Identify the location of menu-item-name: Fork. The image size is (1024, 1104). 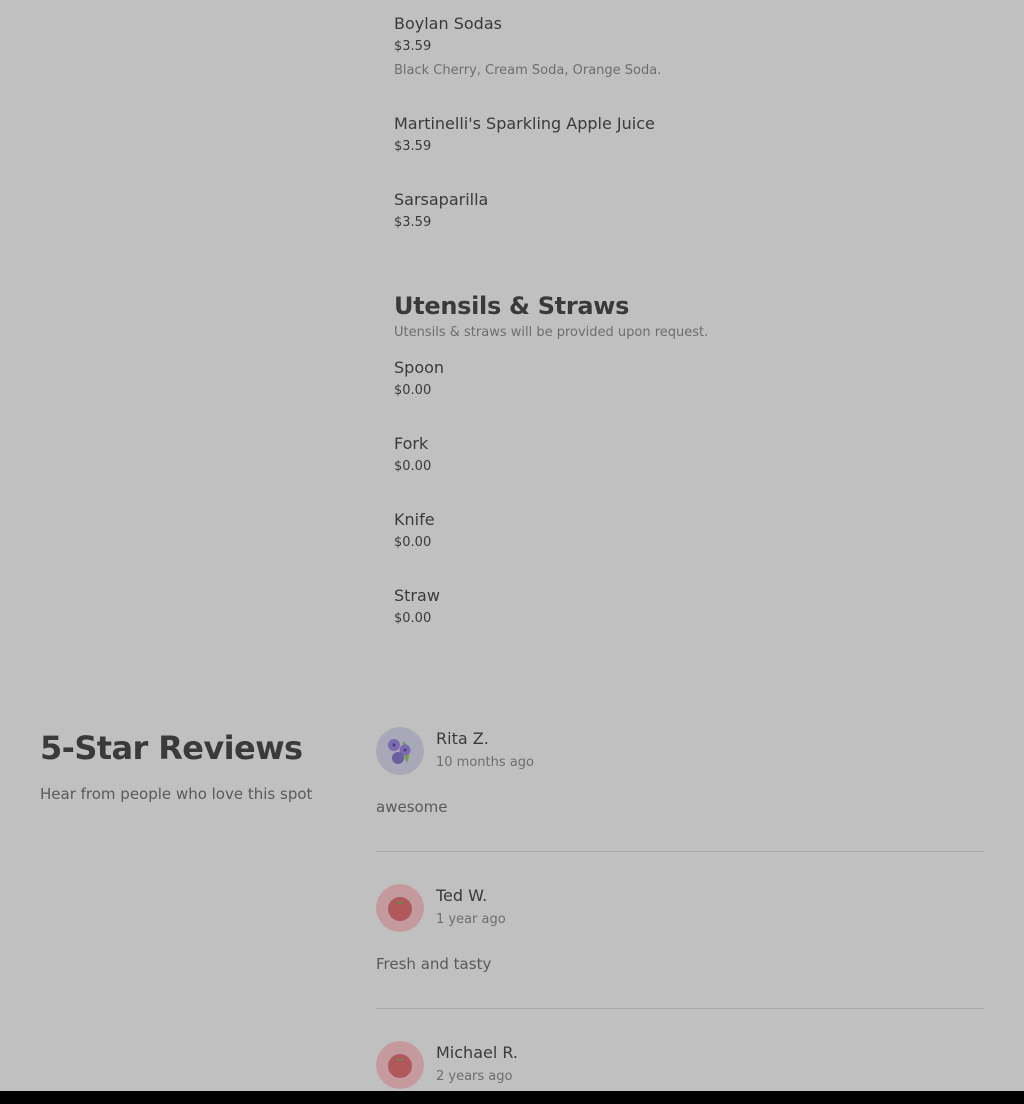
(411, 443).